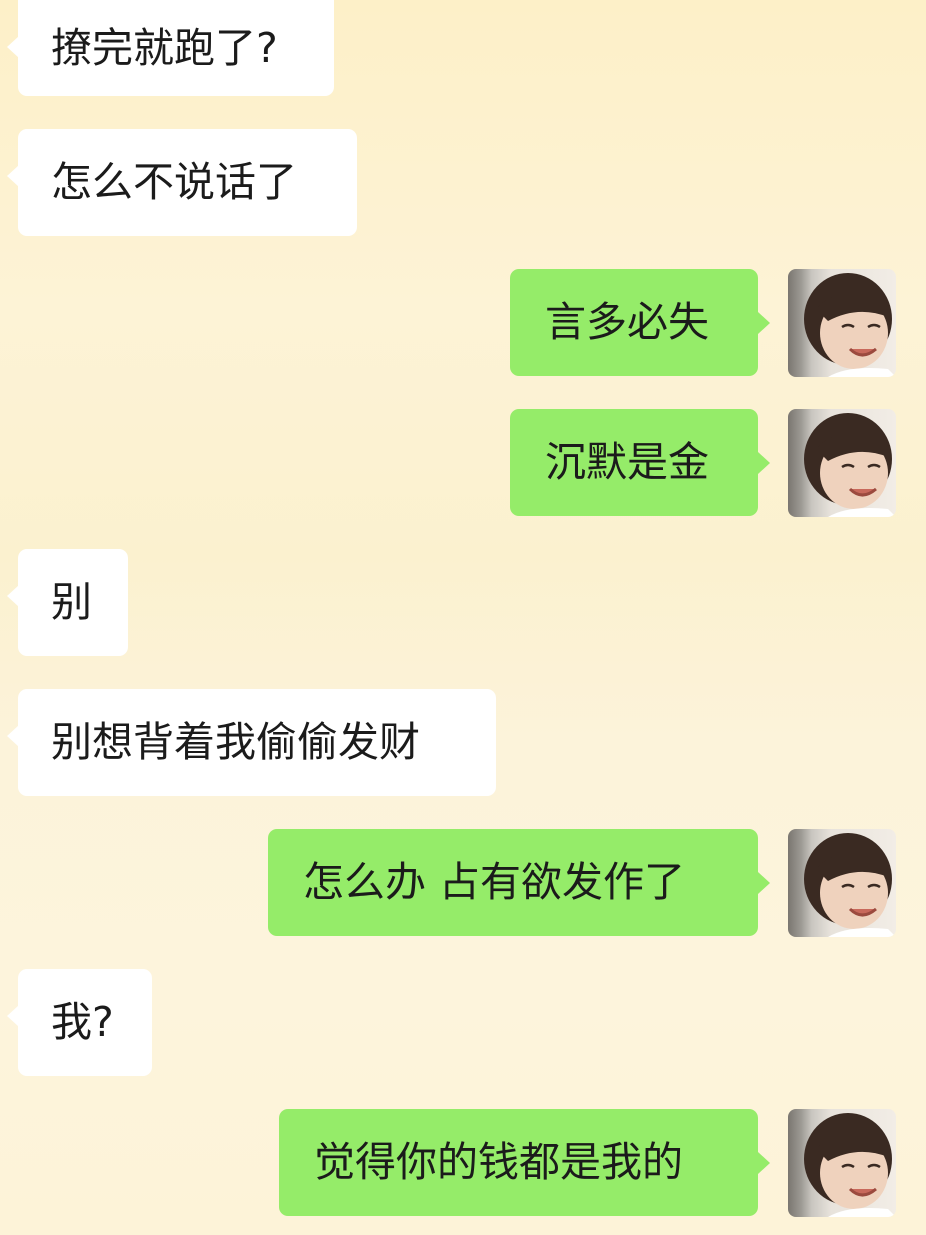  I want to click on outgoing-message-bubble: 言多必失, so click(640, 322).